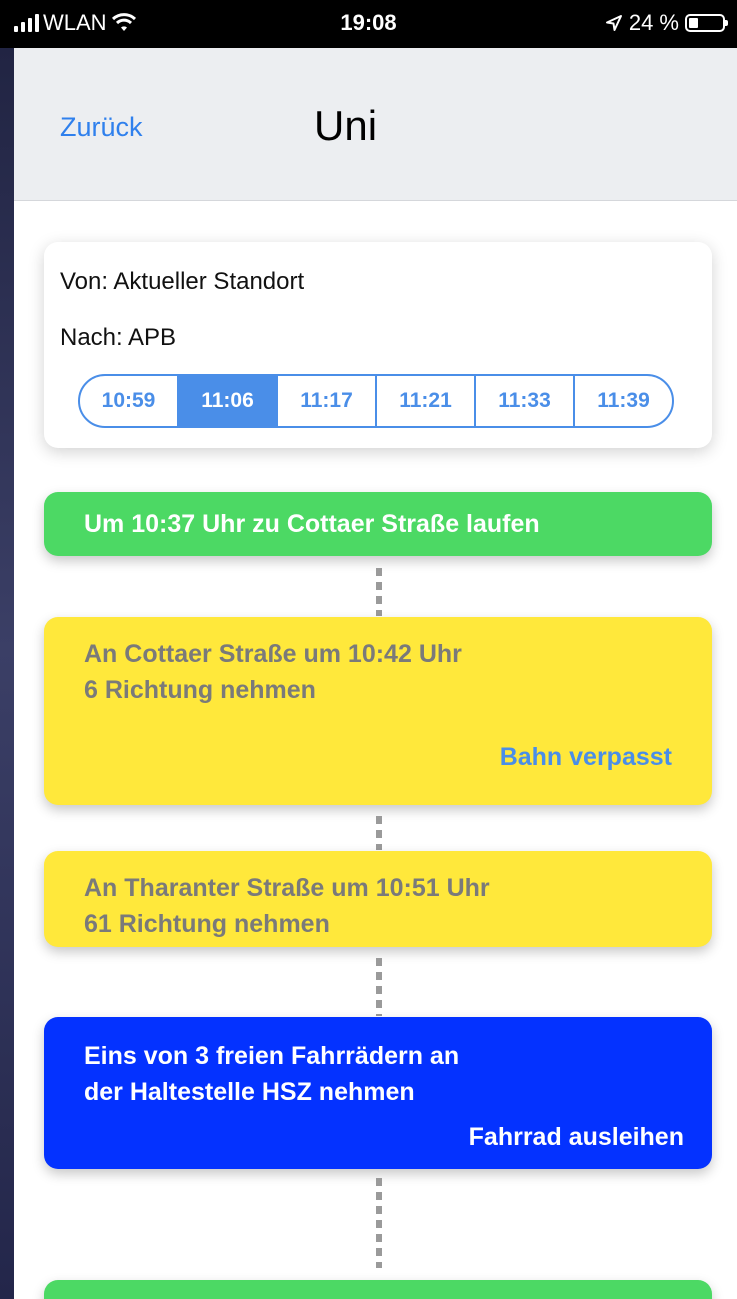  What do you see at coordinates (226, 401) in the screenshot?
I see `time-option-selected: 11:06` at bounding box center [226, 401].